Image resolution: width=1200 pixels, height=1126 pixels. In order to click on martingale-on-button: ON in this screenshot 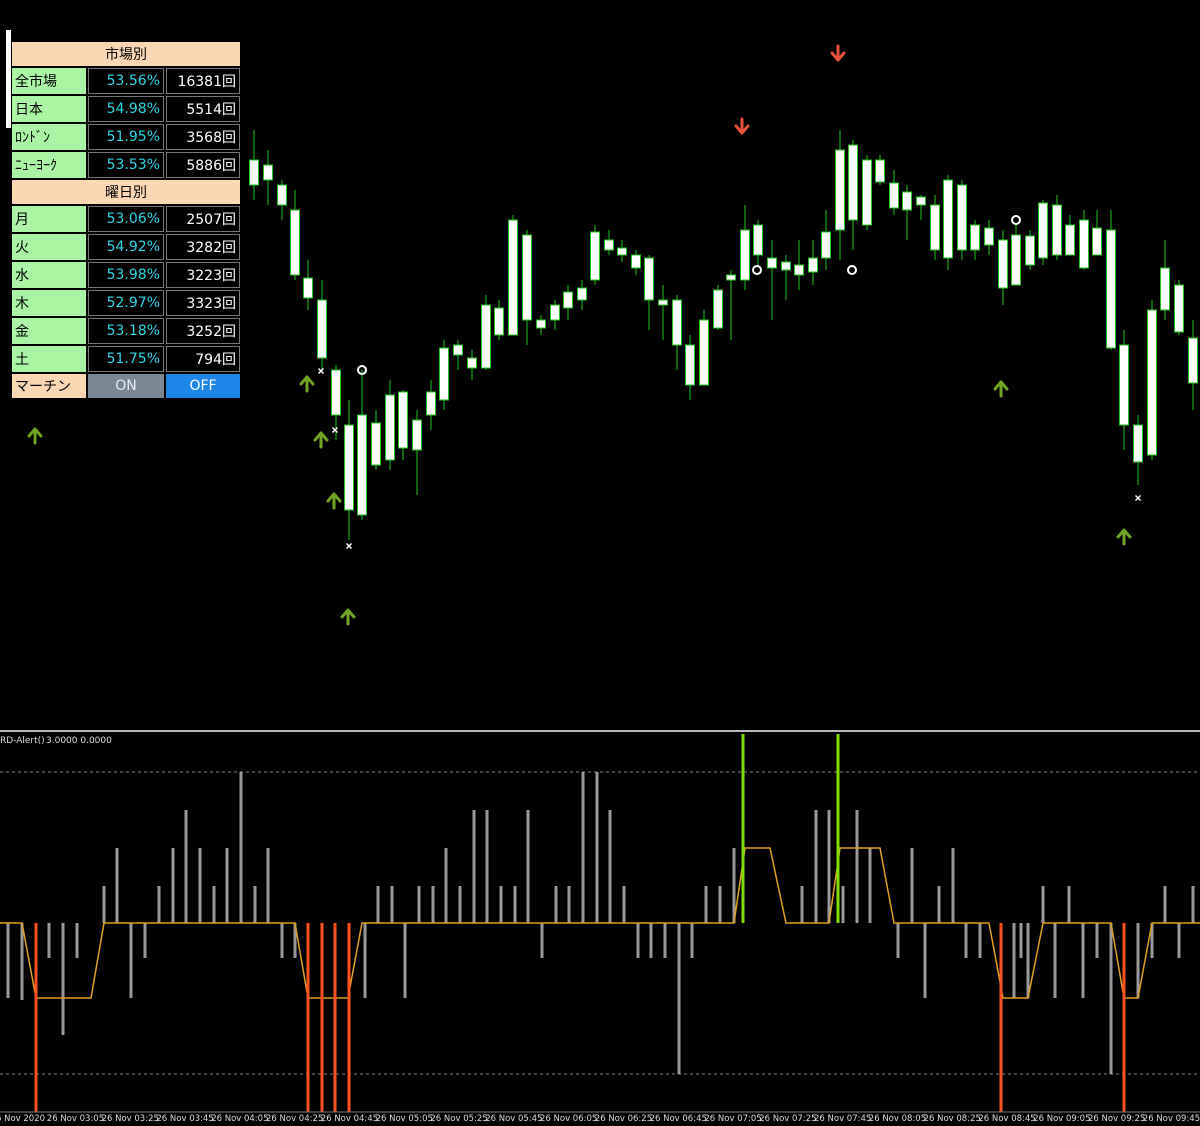, I will do `click(126, 386)`.